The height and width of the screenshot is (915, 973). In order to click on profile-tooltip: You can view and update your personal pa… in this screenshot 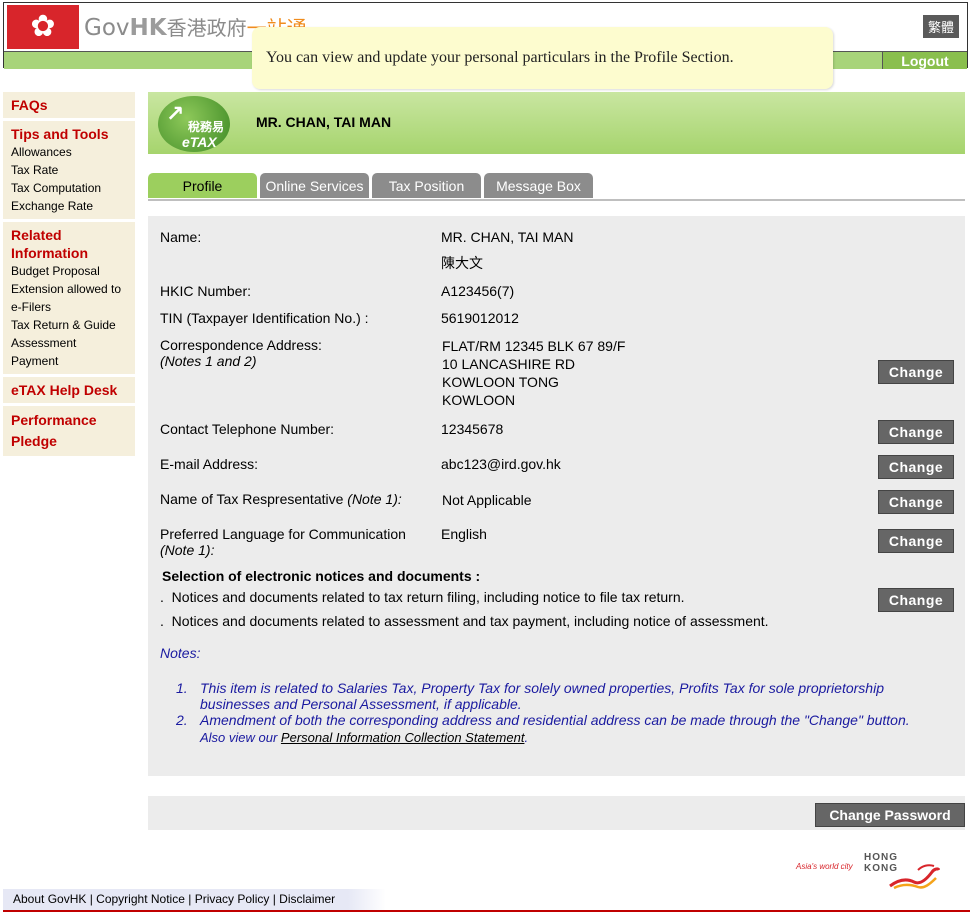, I will do `click(542, 58)`.